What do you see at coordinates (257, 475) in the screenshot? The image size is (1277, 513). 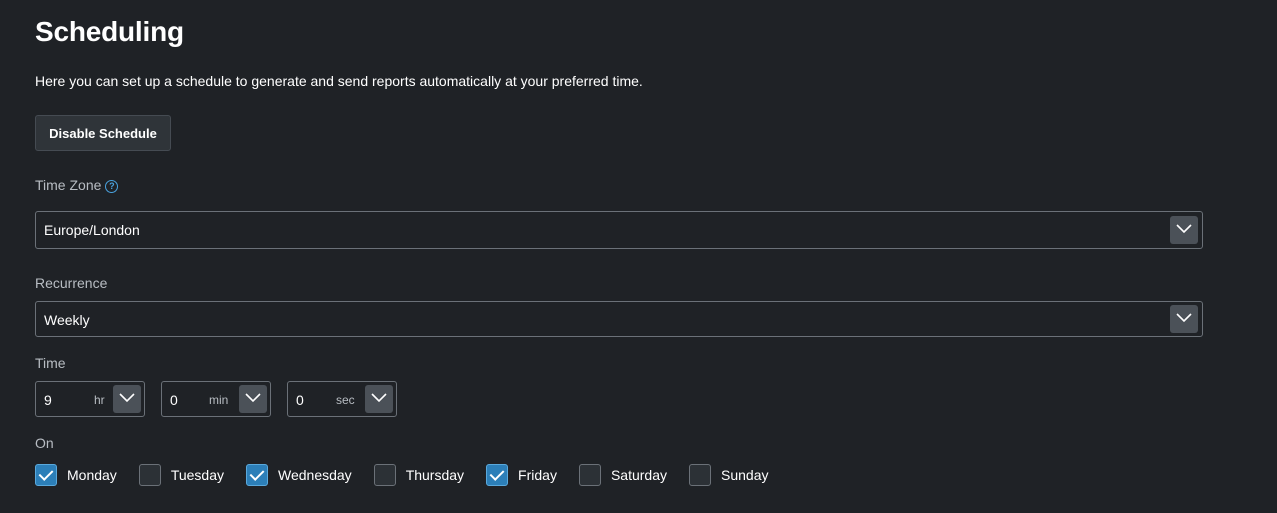 I see `wednesday-checkbox` at bounding box center [257, 475].